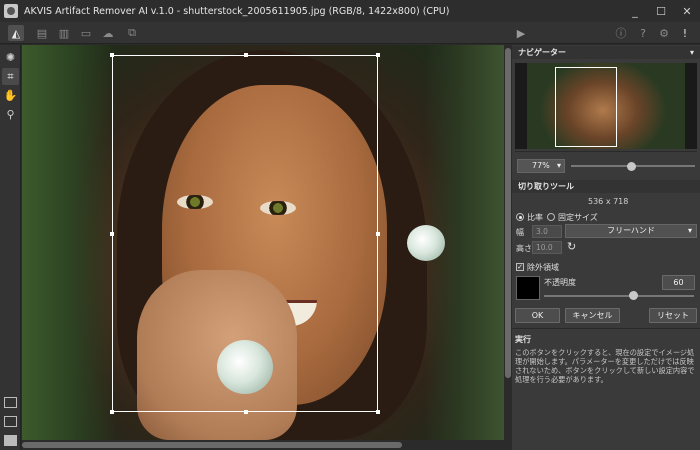  I want to click on split-view-icon, so click(10, 421).